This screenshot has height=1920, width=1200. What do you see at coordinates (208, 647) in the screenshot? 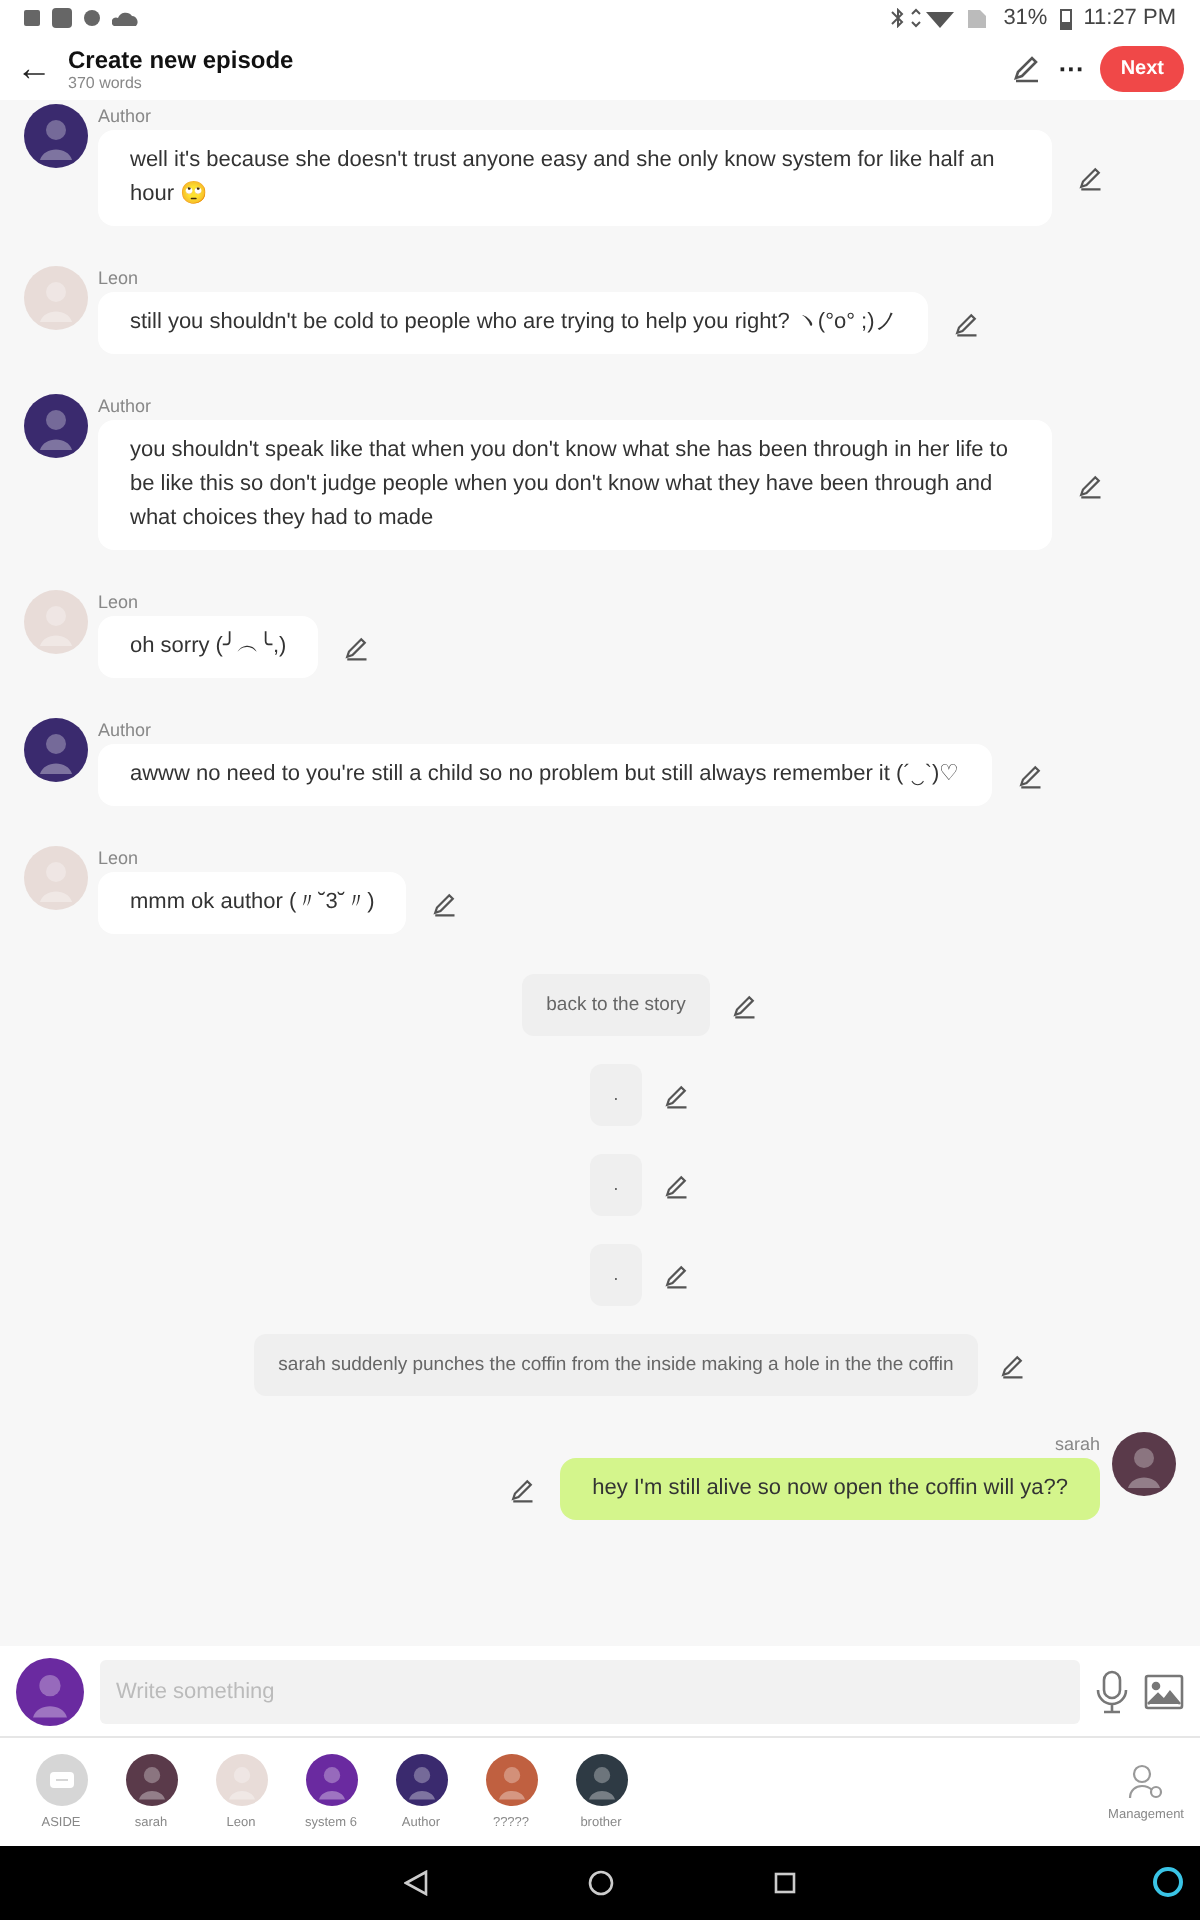
I see `message-bubble: oh sorry (╯︵╰,)` at bounding box center [208, 647].